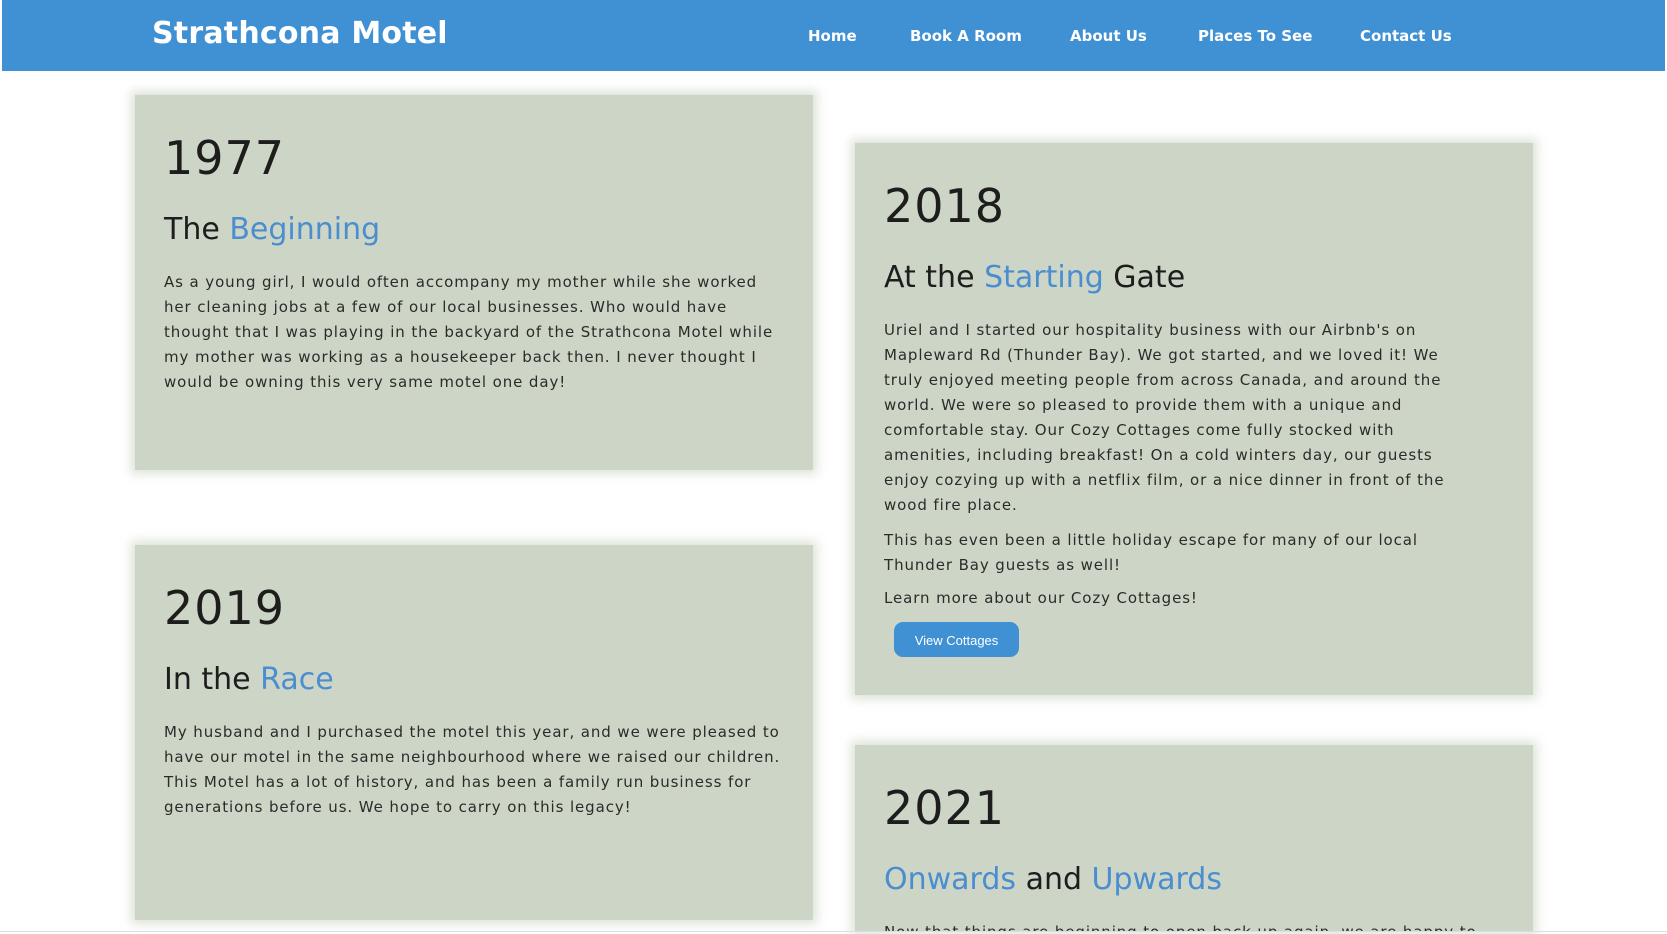 This screenshot has height=934, width=1667. I want to click on card-year: 2018, so click(945, 206).